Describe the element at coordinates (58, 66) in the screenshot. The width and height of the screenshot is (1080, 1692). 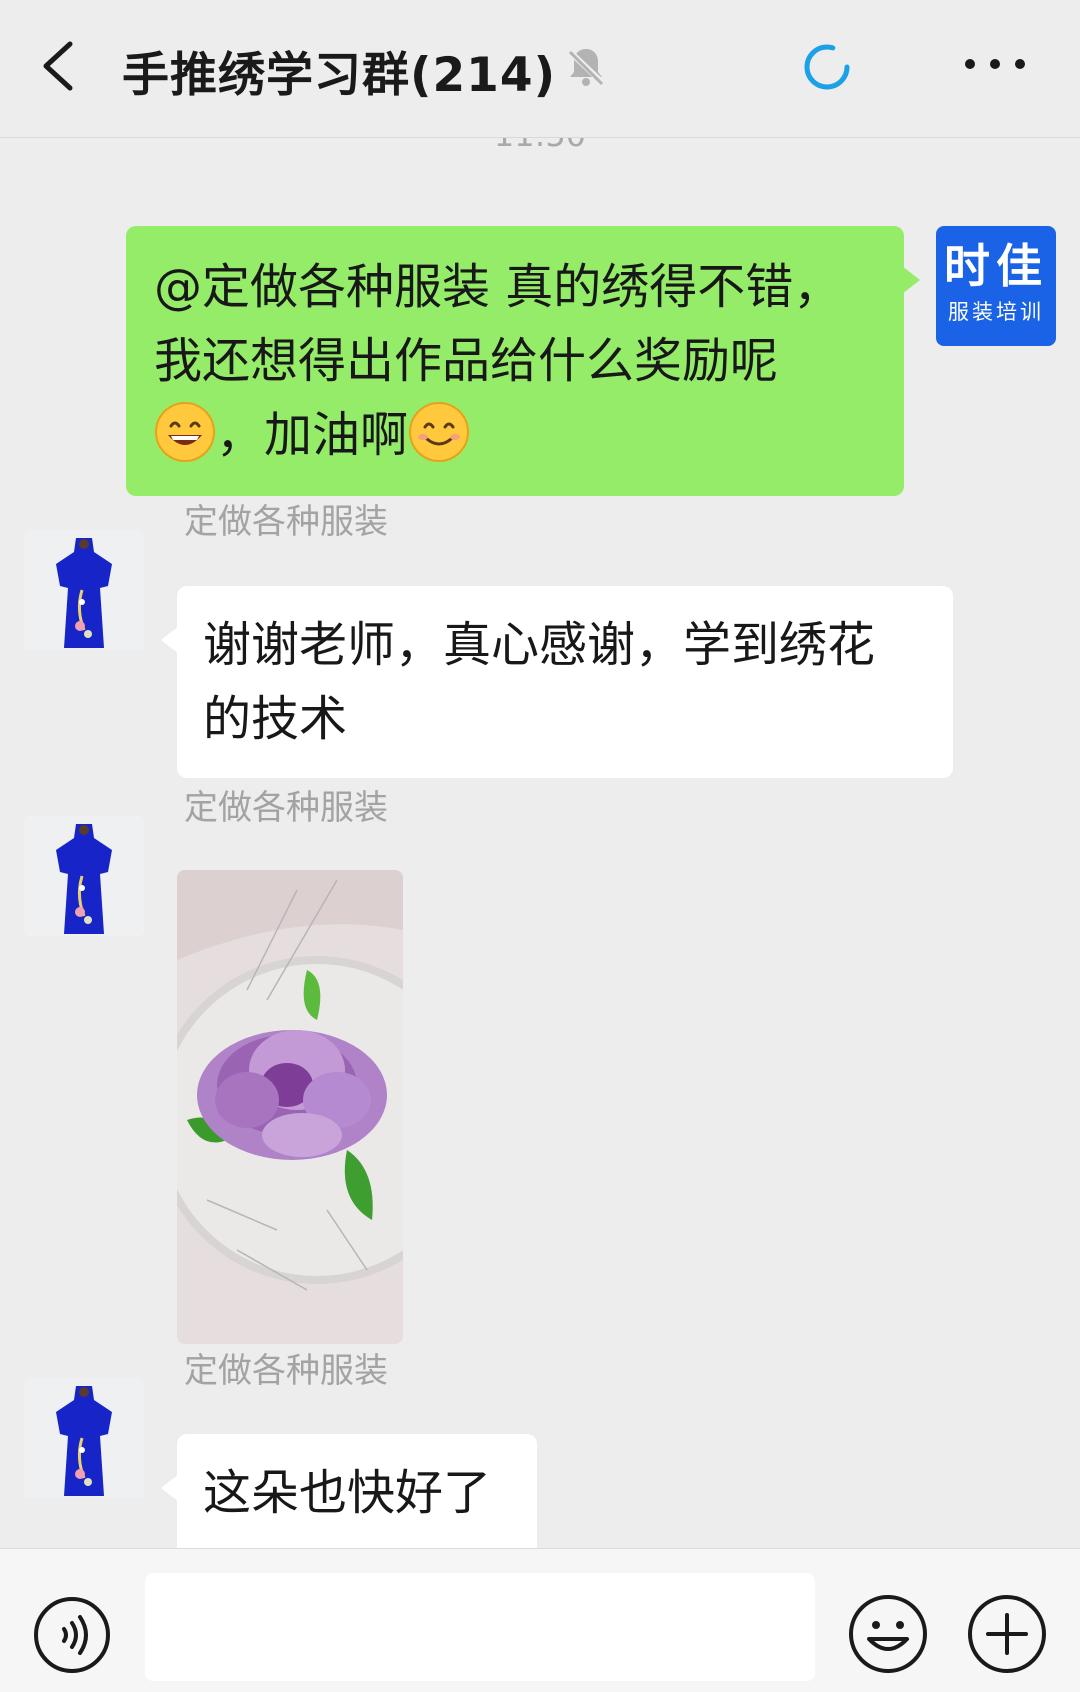
I see `chevron-left-icon` at that location.